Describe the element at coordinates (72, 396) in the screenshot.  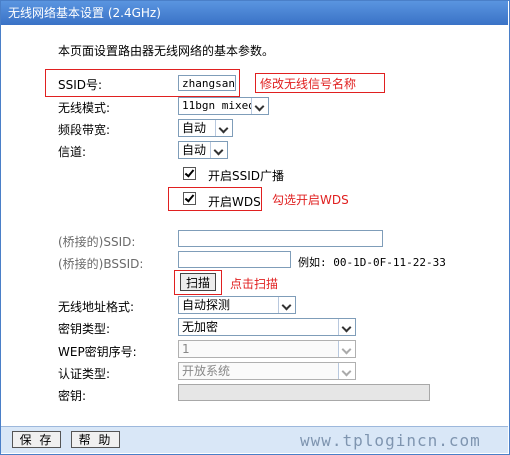
I see `key-label: 密钥:` at that location.